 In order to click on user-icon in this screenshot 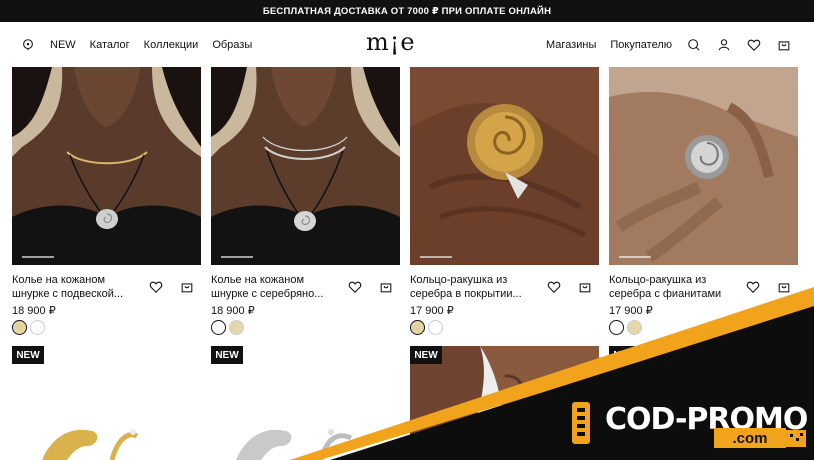, I will do `click(724, 45)`.